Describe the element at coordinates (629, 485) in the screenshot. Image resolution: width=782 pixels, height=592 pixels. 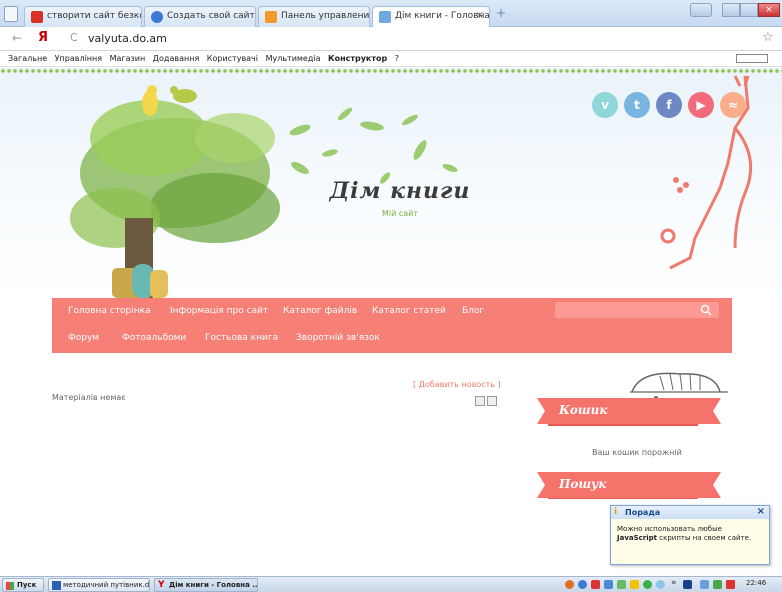
I see `search-widget-title: Пошук` at that location.